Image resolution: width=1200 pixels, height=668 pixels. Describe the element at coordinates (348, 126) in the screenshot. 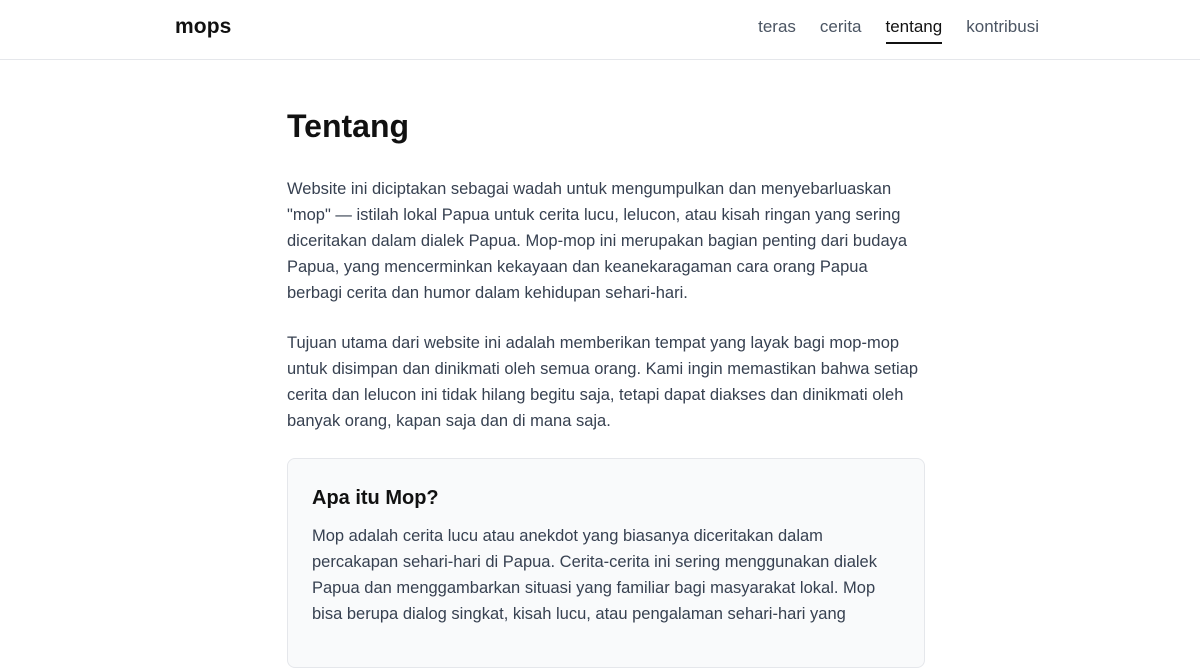

I see `page-title: Tentang` at that location.